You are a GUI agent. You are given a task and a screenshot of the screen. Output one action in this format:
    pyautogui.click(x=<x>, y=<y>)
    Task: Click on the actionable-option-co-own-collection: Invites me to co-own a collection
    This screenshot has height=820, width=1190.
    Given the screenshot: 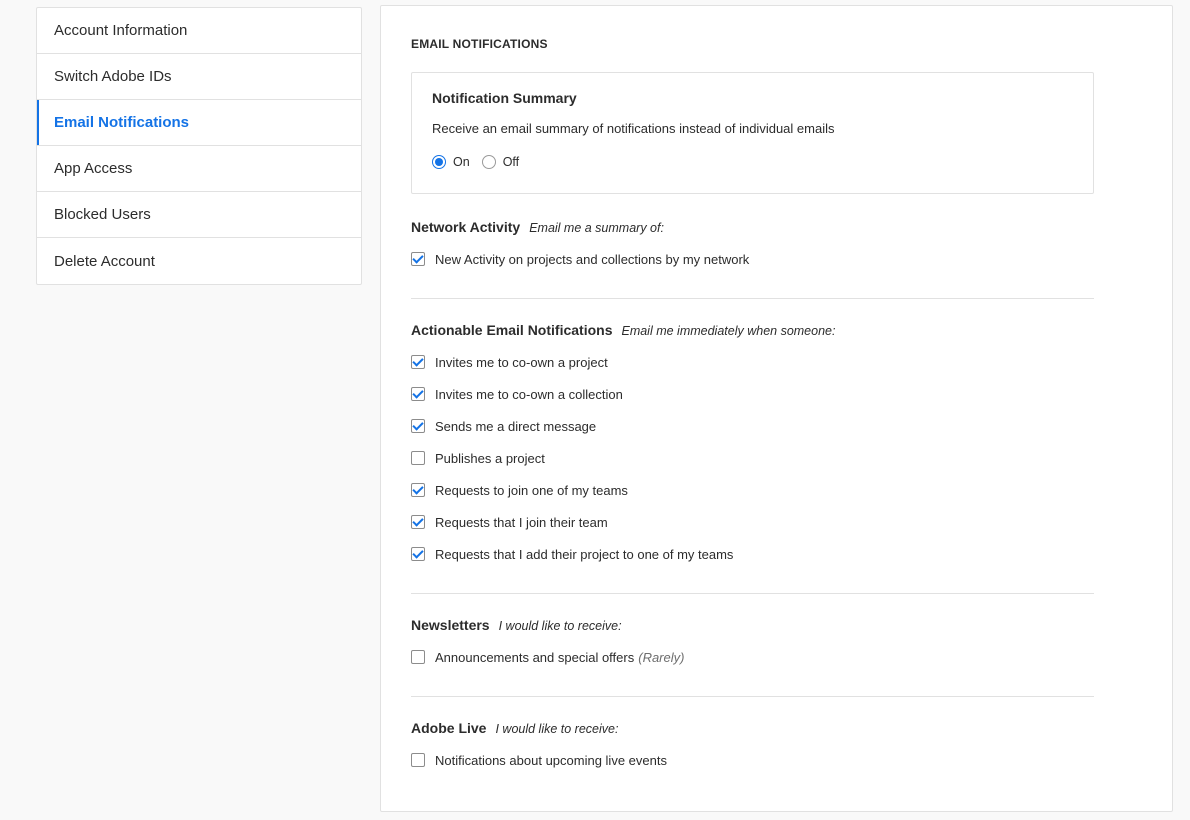 What is the action you would take?
    pyautogui.click(x=752, y=394)
    